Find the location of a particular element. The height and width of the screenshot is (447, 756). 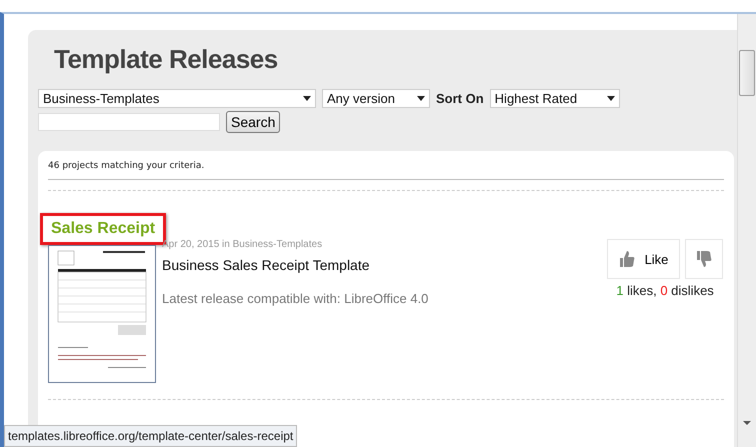

likes-count: 1 is located at coordinates (620, 290).